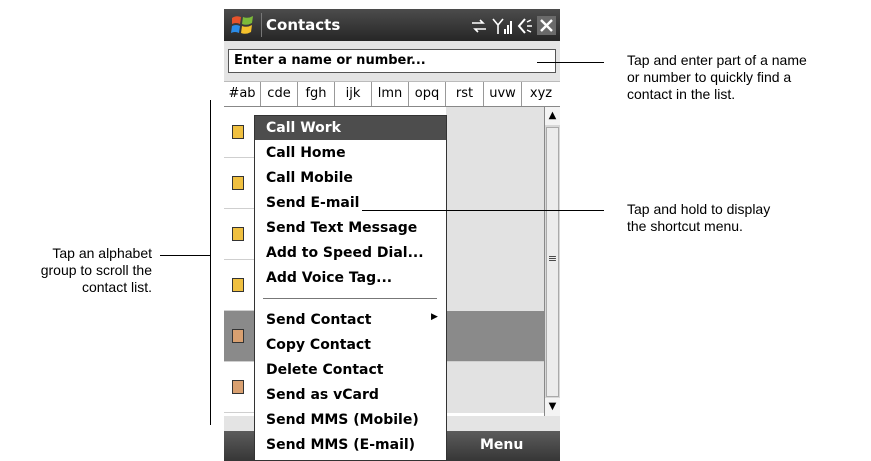 The height and width of the screenshot is (461, 871). What do you see at coordinates (709, 77) in the screenshot?
I see `search-callout-line-2: or number to quickly find a` at bounding box center [709, 77].